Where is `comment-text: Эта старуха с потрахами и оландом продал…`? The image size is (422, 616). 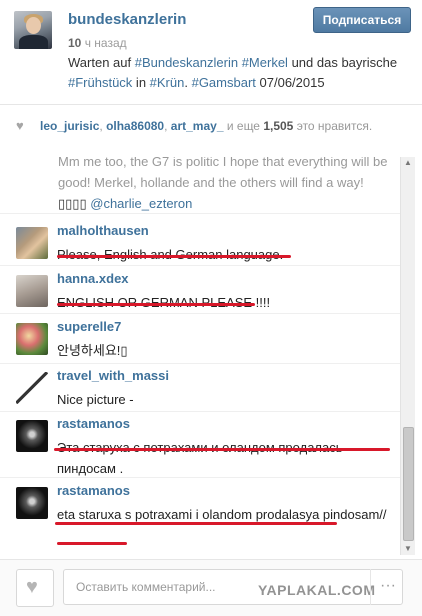 comment-text: Эта старуха с потрахами и оландом продал… is located at coordinates (200, 458).